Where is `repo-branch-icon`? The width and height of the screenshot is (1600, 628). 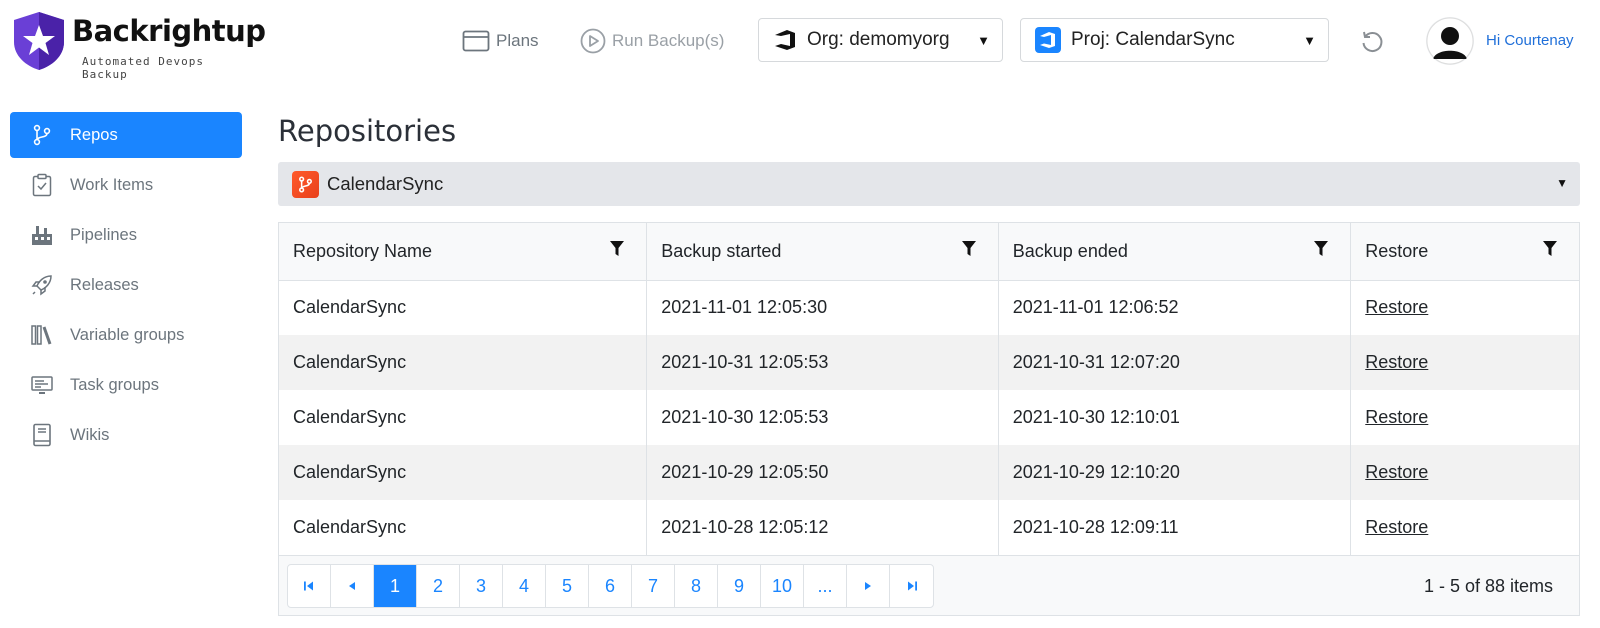
repo-branch-icon is located at coordinates (305, 184).